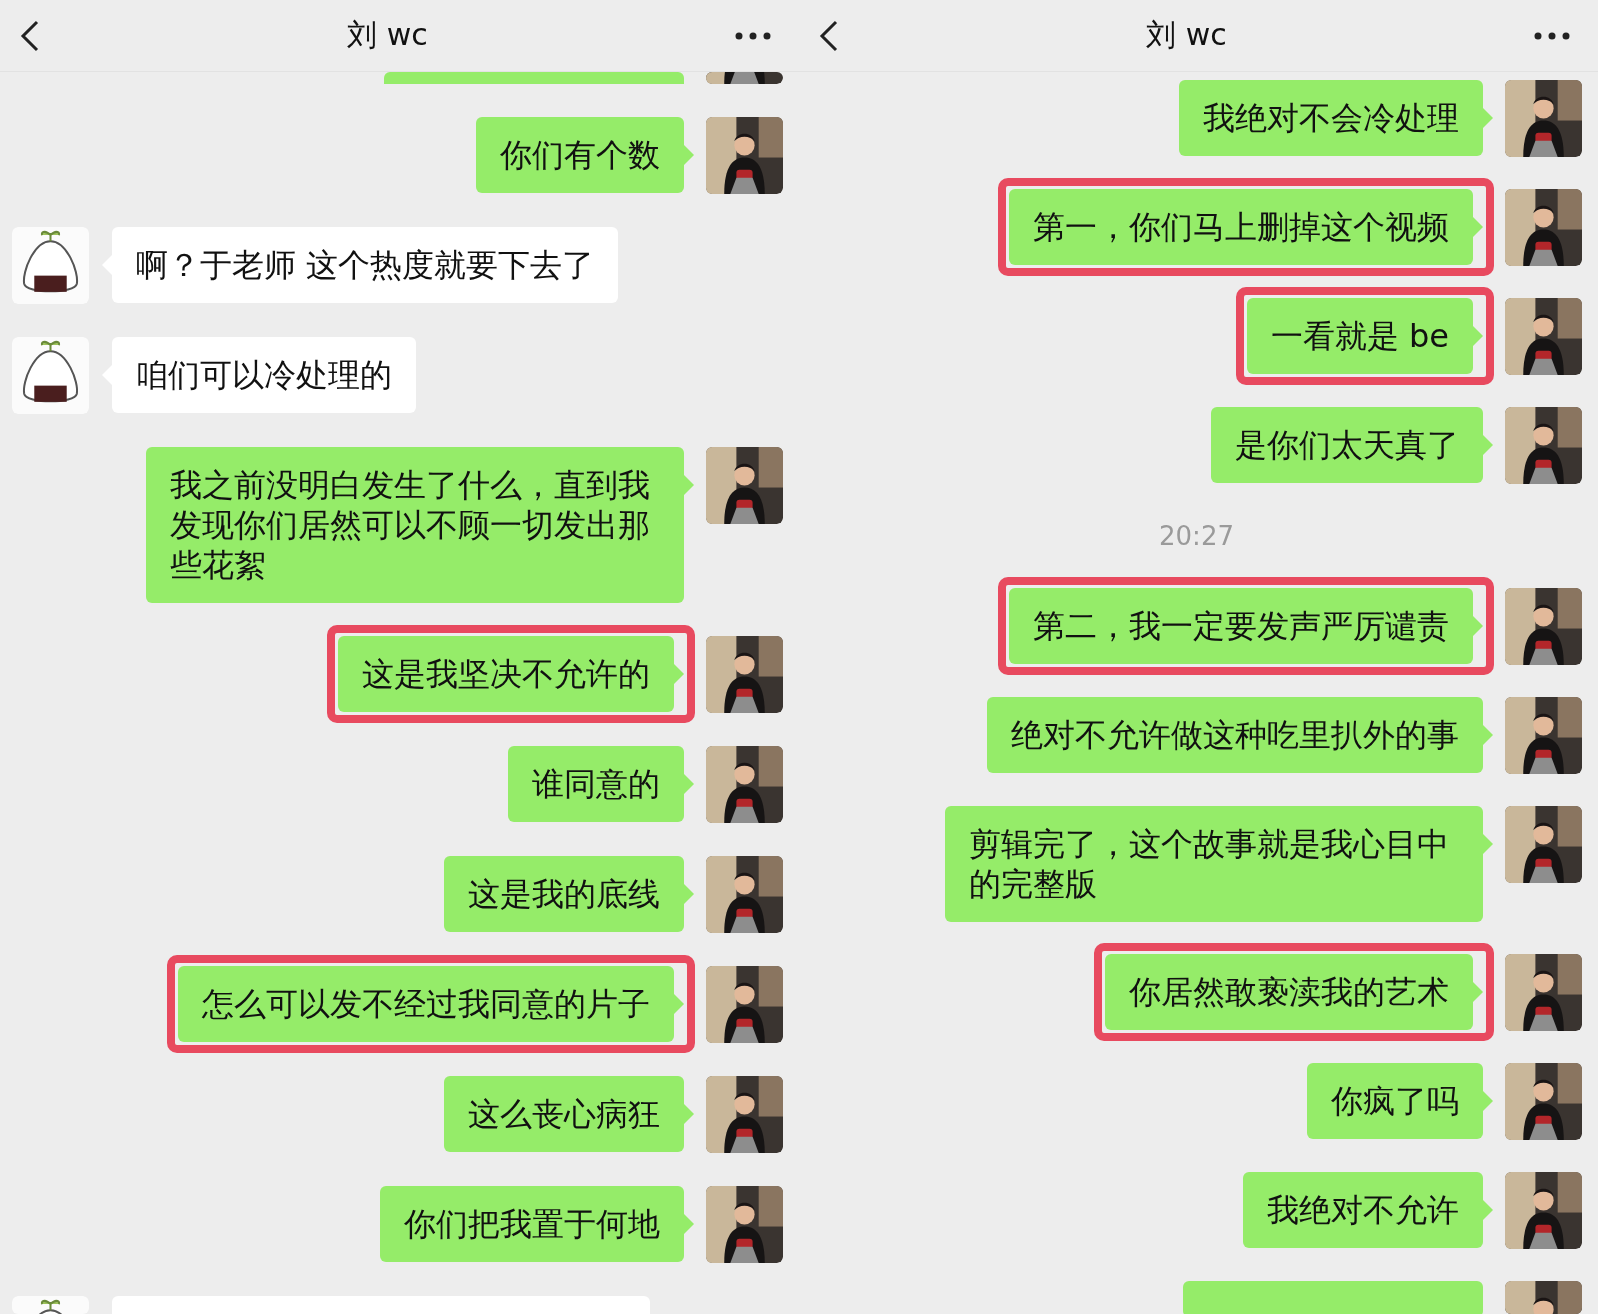 The width and height of the screenshot is (1598, 1314). Describe the element at coordinates (1289, 992) in the screenshot. I see `message-bubble: 你居然敢亵渎我的艺术` at that location.